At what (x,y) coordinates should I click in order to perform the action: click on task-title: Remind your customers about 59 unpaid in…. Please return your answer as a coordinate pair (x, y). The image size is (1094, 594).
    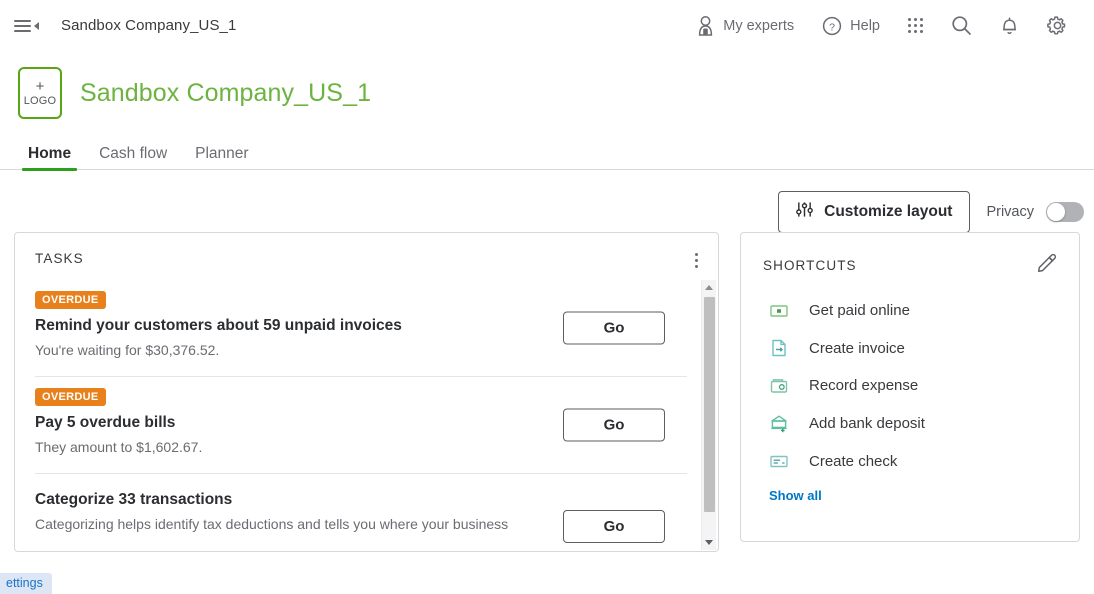
    Looking at the image, I should click on (218, 325).